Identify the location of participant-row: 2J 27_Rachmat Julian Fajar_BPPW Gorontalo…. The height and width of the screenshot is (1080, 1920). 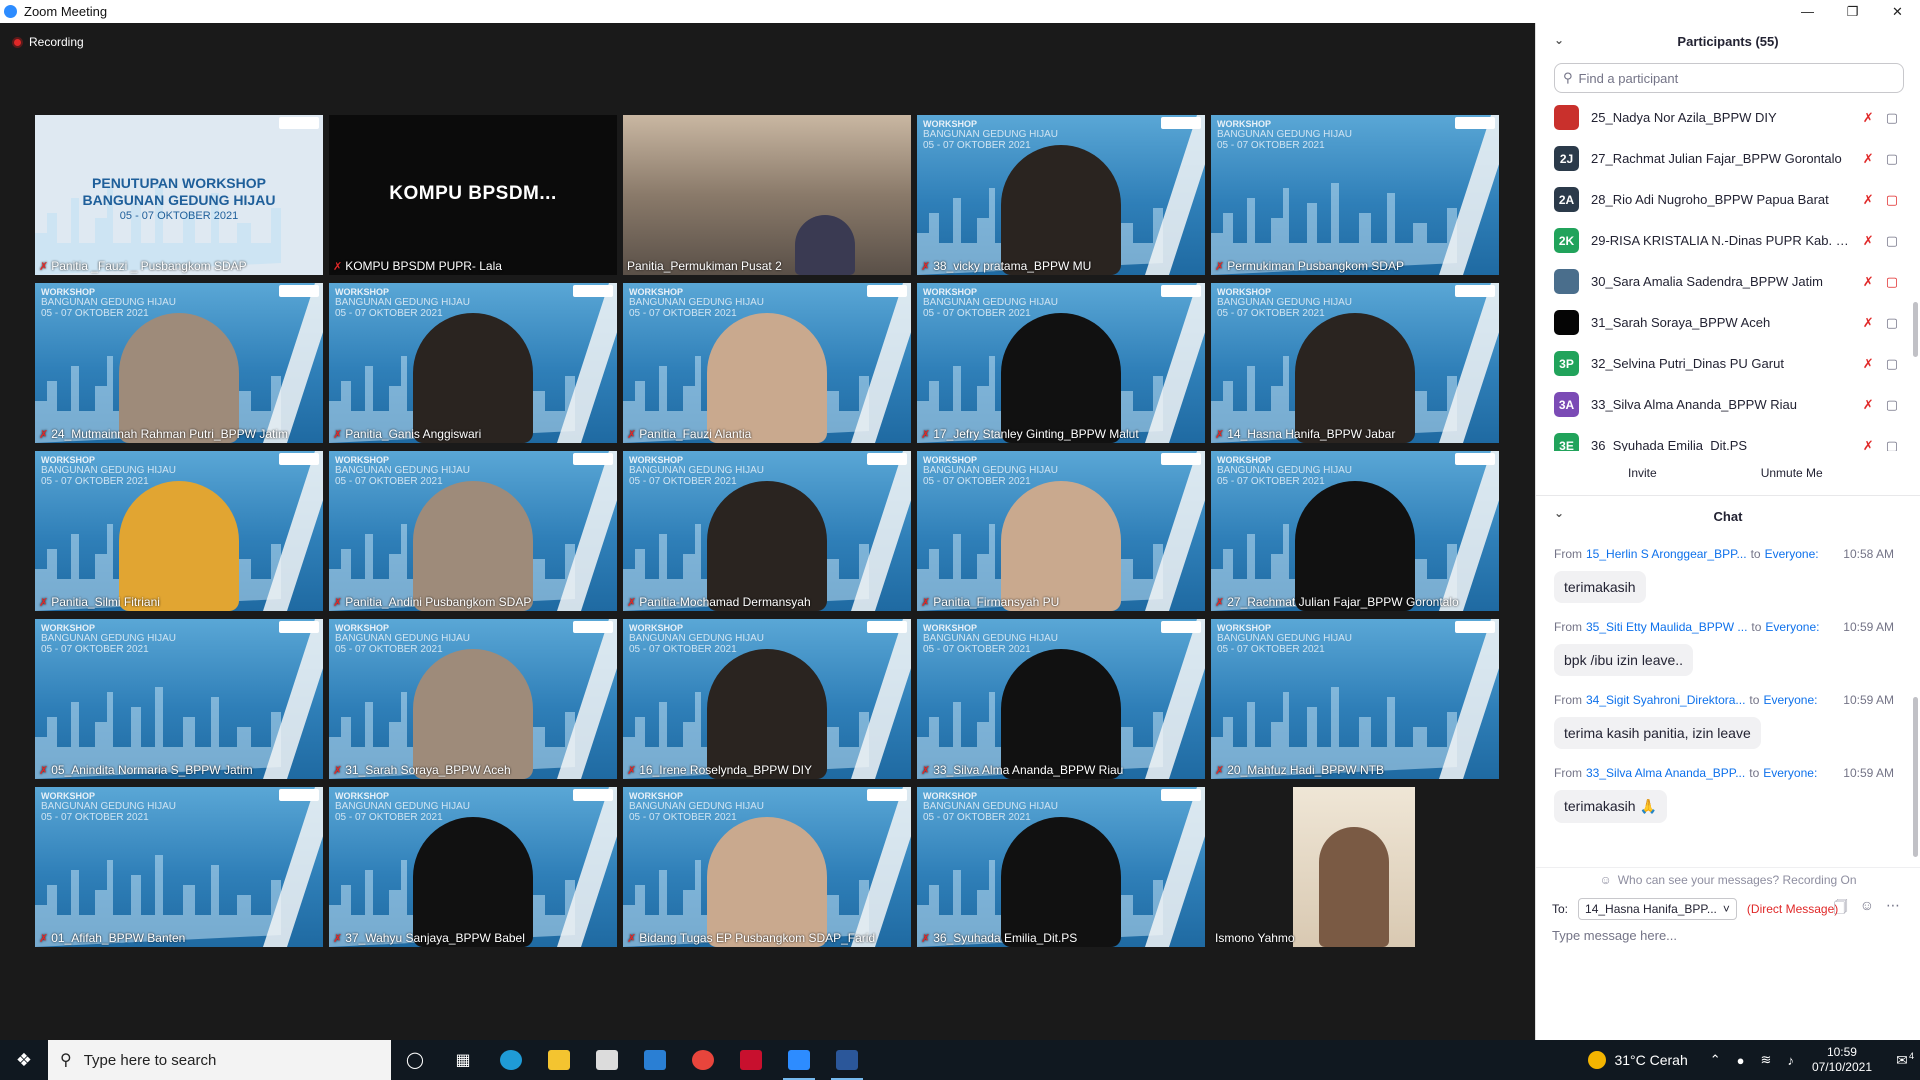
(1728, 158).